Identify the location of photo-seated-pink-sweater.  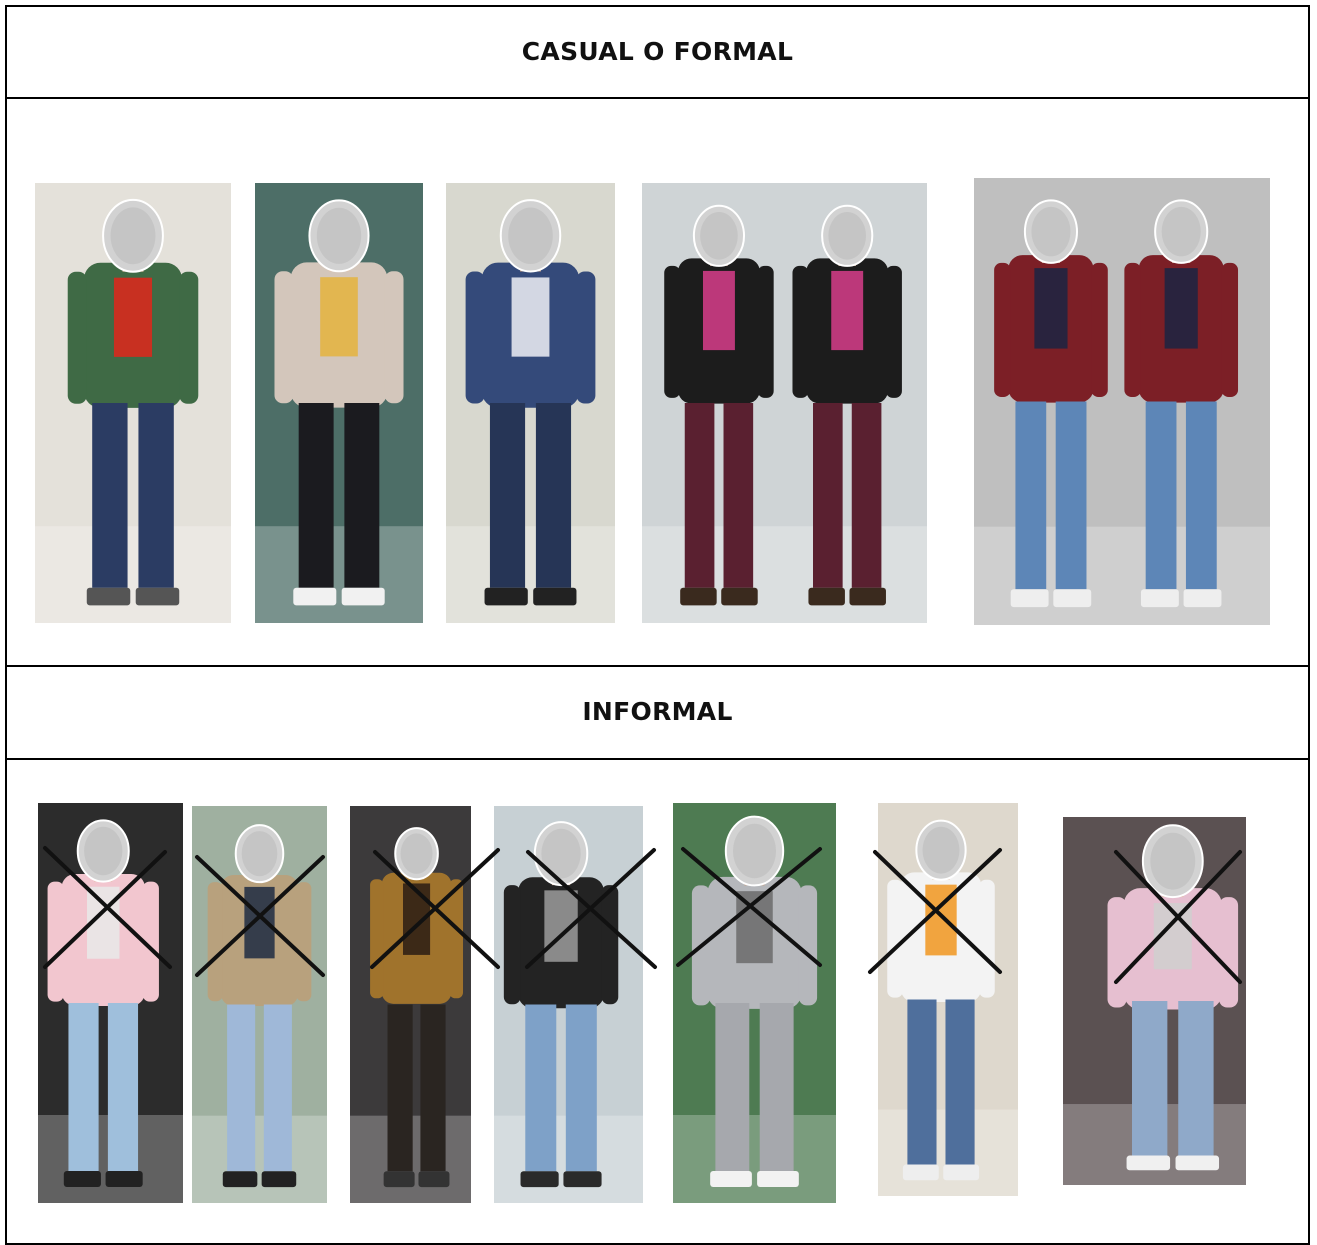
(1154, 1001).